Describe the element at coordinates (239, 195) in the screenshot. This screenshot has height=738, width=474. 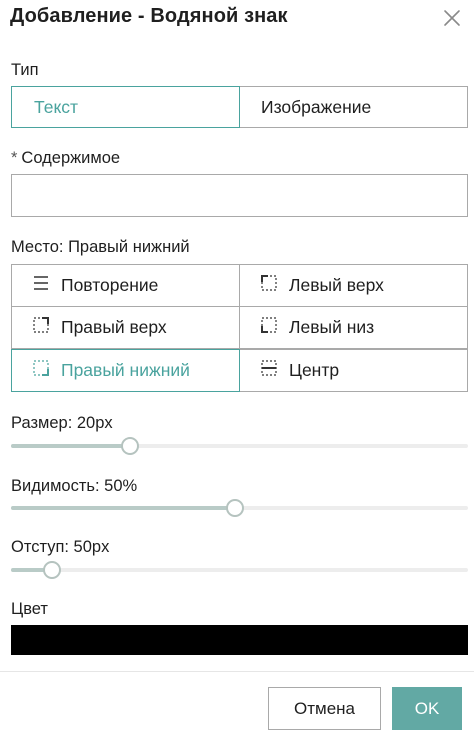
I see `content-input` at that location.